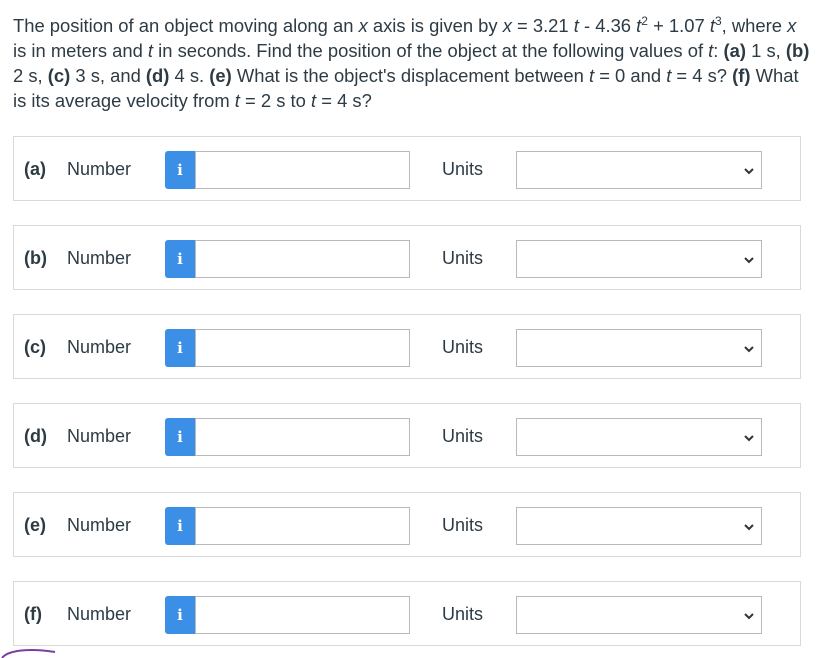  What do you see at coordinates (35, 347) in the screenshot?
I see `part-label: (c)` at bounding box center [35, 347].